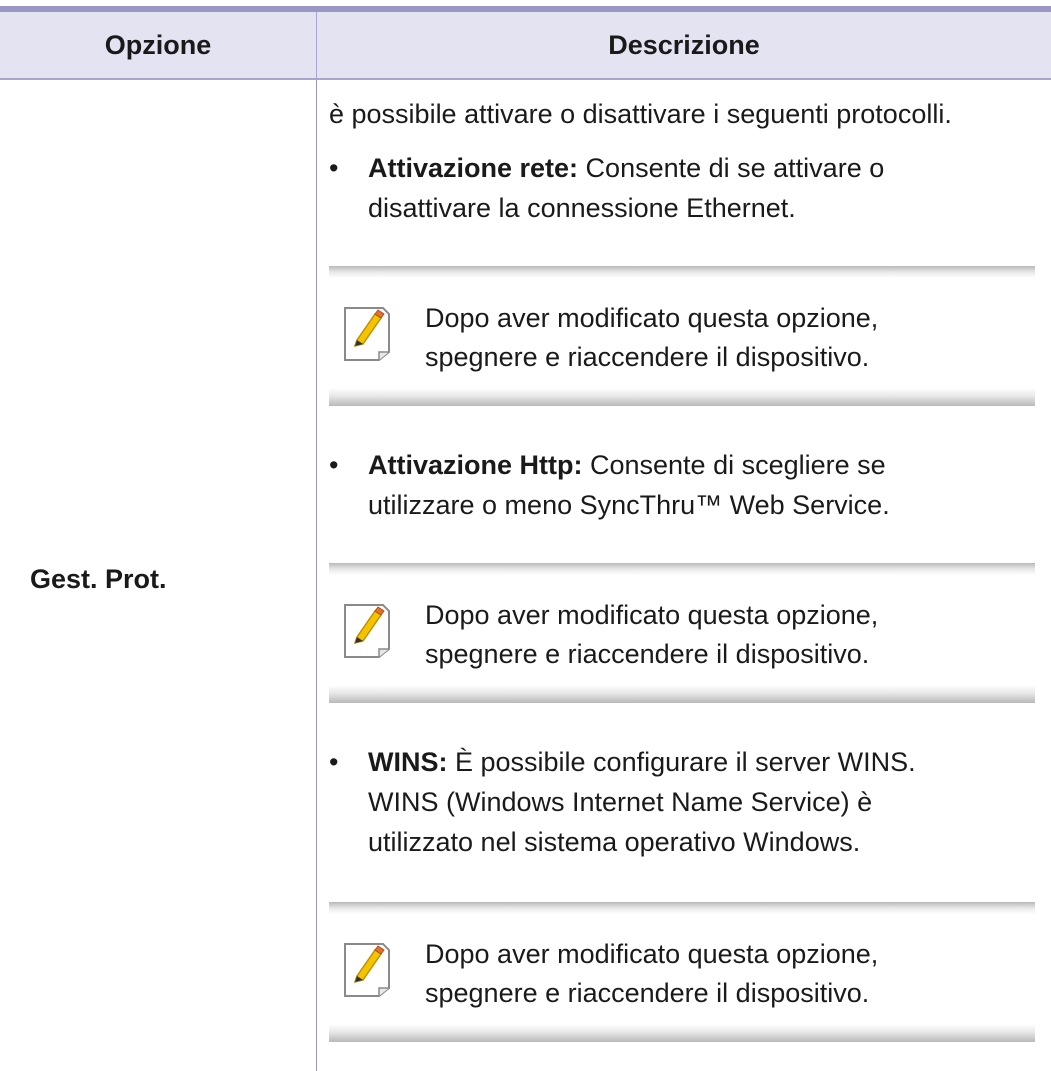 This screenshot has width=1051, height=1071. Describe the element at coordinates (620, 802) in the screenshot. I see `item-desc-line2: WINS (Windows Internet Name Service) è` at that location.